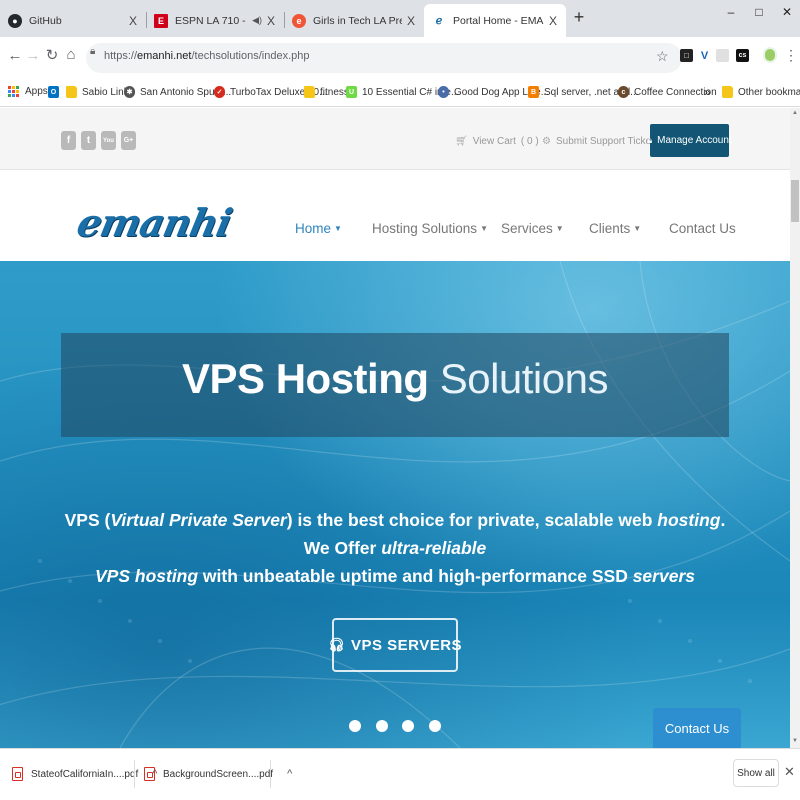  Describe the element at coordinates (154, 222) in the screenshot. I see `site-logo: emanhi` at that location.